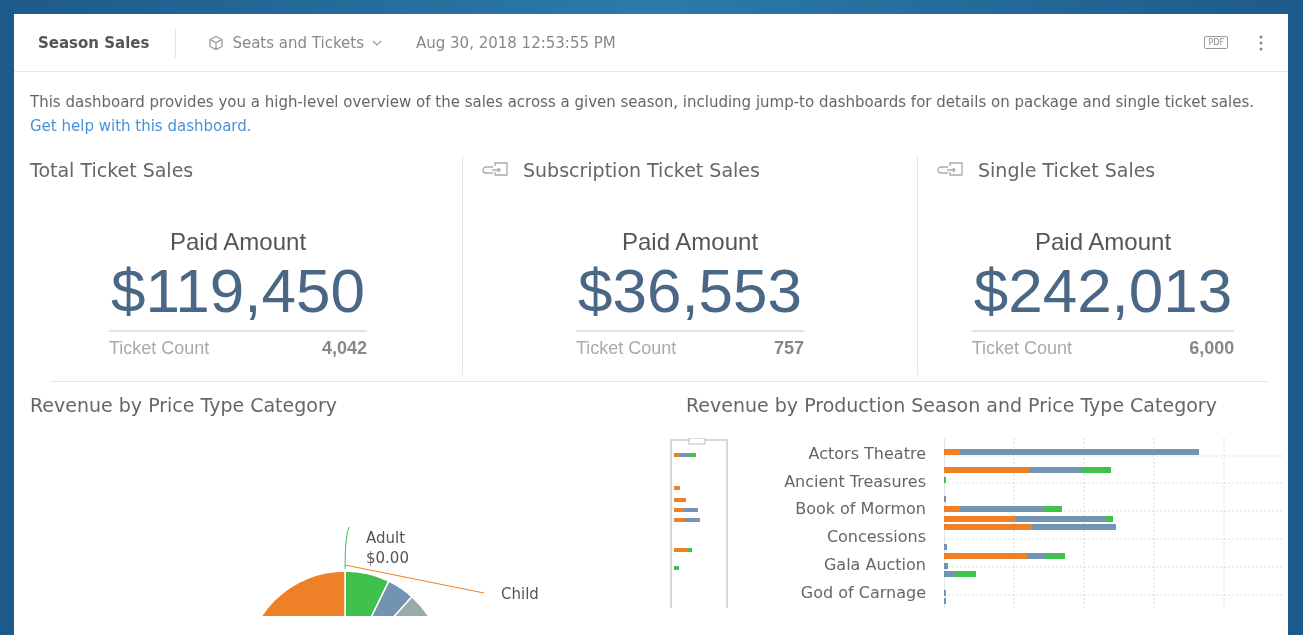 Image resolution: width=1303 pixels, height=635 pixels. What do you see at coordinates (344, 348) in the screenshot?
I see `count-value: 4,042` at bounding box center [344, 348].